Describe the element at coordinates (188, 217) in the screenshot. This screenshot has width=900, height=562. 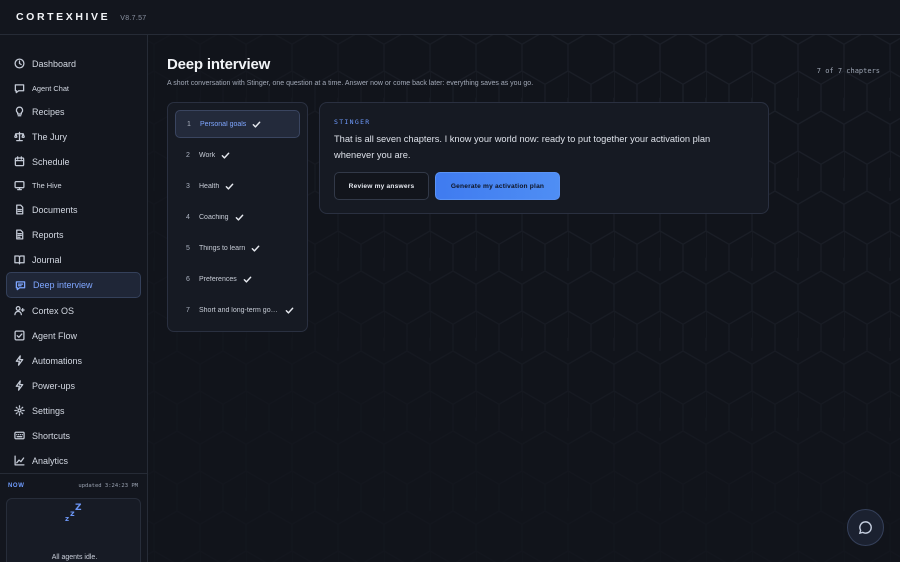
I see `chapter-number: 4` at that location.